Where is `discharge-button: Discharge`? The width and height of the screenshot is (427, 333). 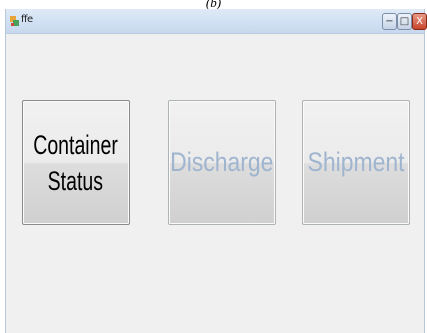 discharge-button: Discharge is located at coordinates (222, 162).